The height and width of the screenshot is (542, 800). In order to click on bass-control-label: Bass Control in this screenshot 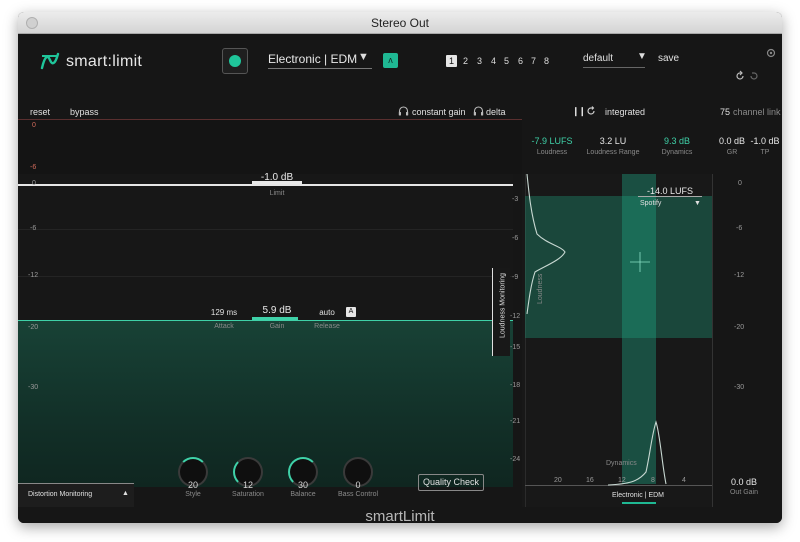, I will do `click(358, 494)`.